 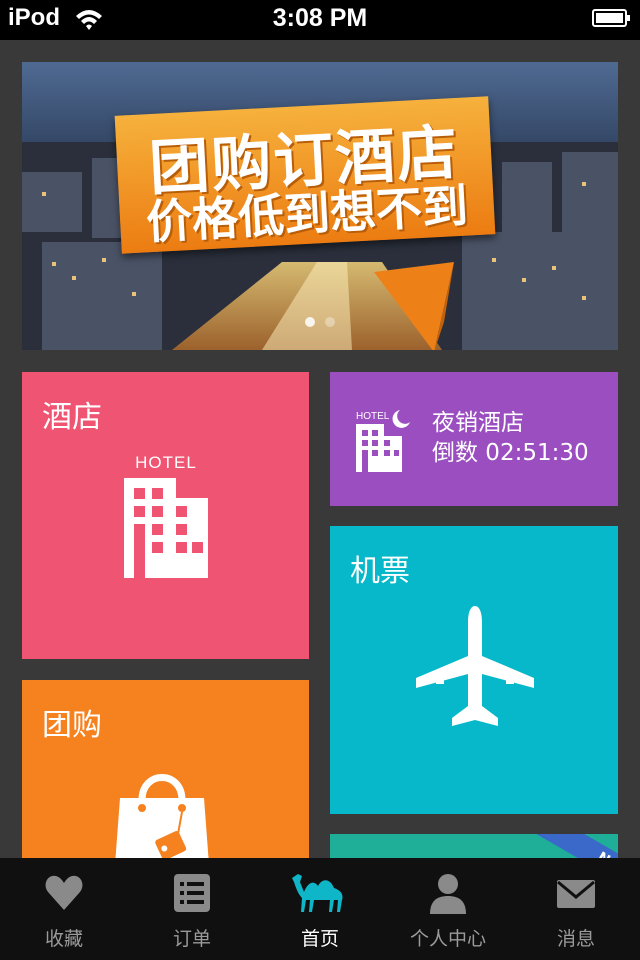 I want to click on hotel-building-icon: HOTEL, so click(x=166, y=516).